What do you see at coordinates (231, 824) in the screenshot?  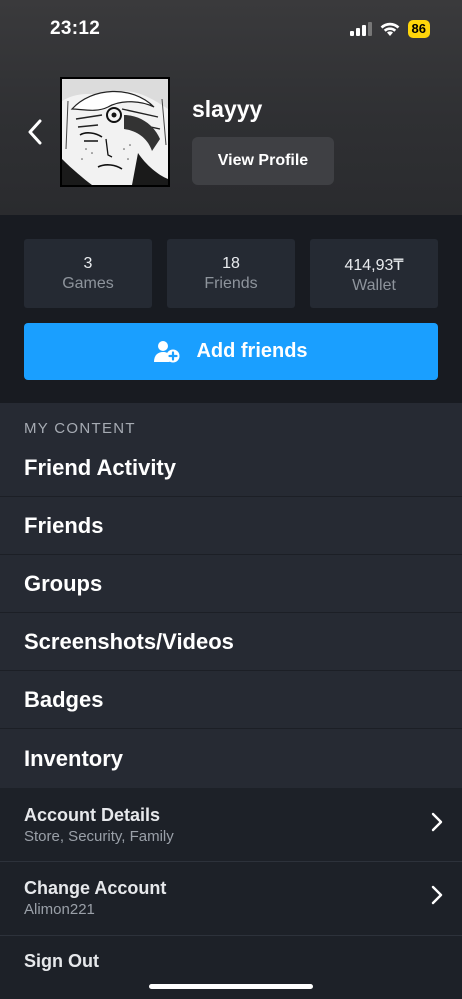 I see `account-details-row: Account Details Store, Security, Family` at bounding box center [231, 824].